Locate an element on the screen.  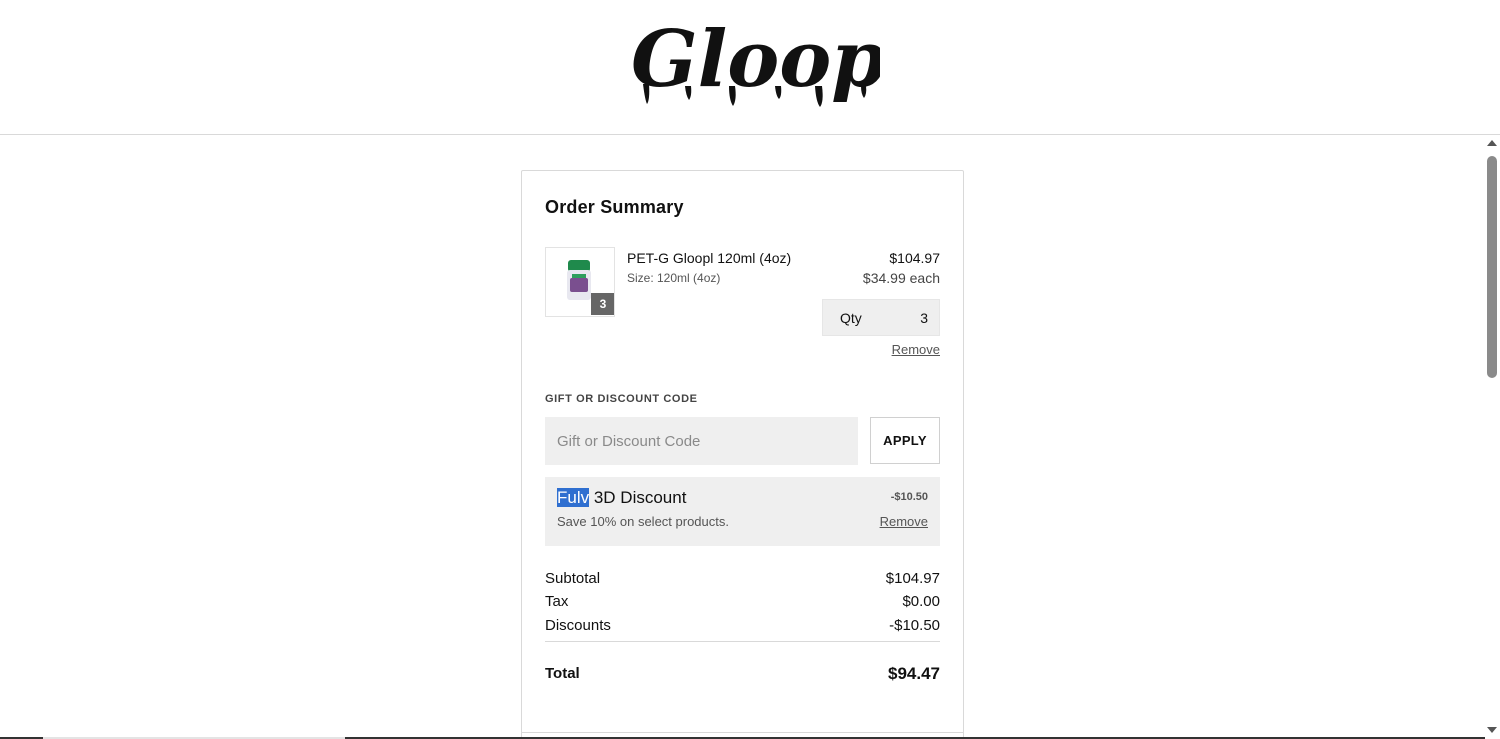
quantity-value: 3 is located at coordinates (924, 318).